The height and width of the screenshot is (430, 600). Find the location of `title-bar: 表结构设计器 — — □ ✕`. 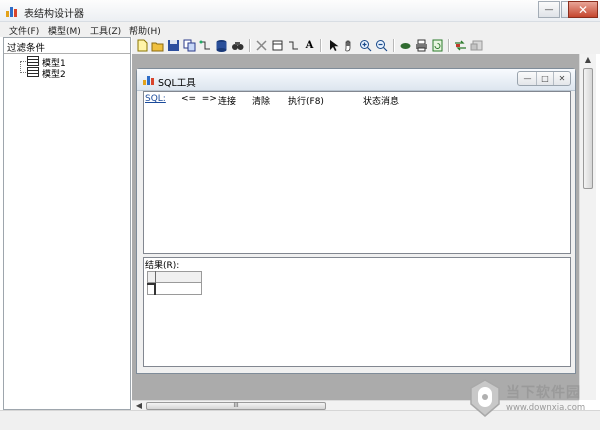

title-bar: 表结构设计器 — — □ ✕ is located at coordinates (300, 11).